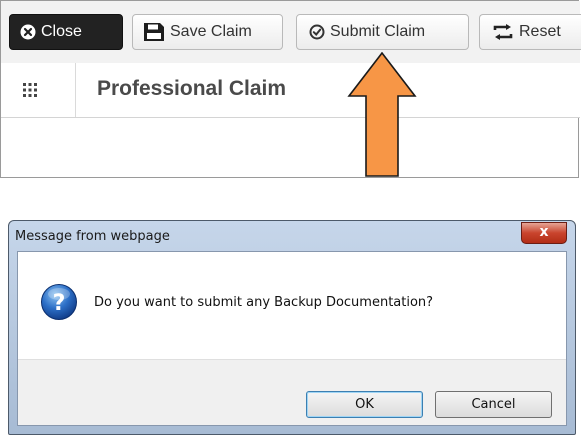 This screenshot has width=581, height=440. What do you see at coordinates (211, 31) in the screenshot?
I see `save-claim-label: Save Claim` at bounding box center [211, 31].